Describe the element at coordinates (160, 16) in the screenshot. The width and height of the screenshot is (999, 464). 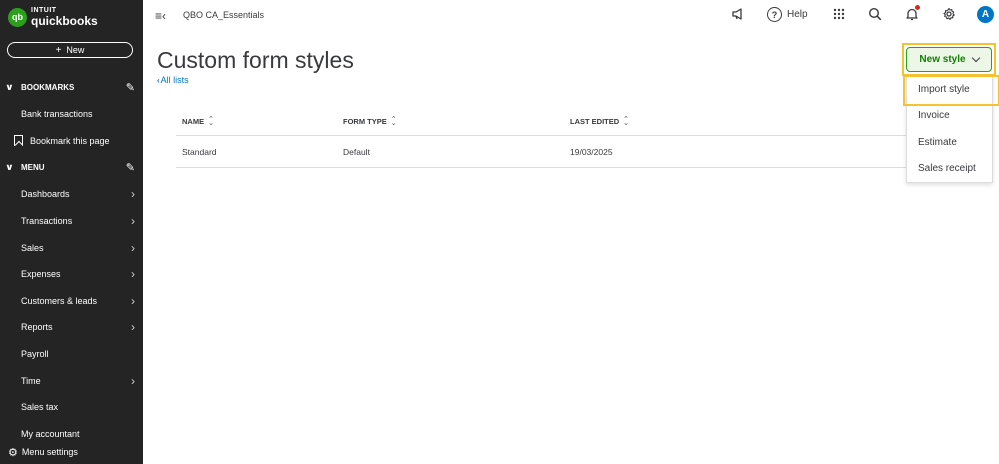
I see `hamburger-collapse-icon: ≡‹` at that location.